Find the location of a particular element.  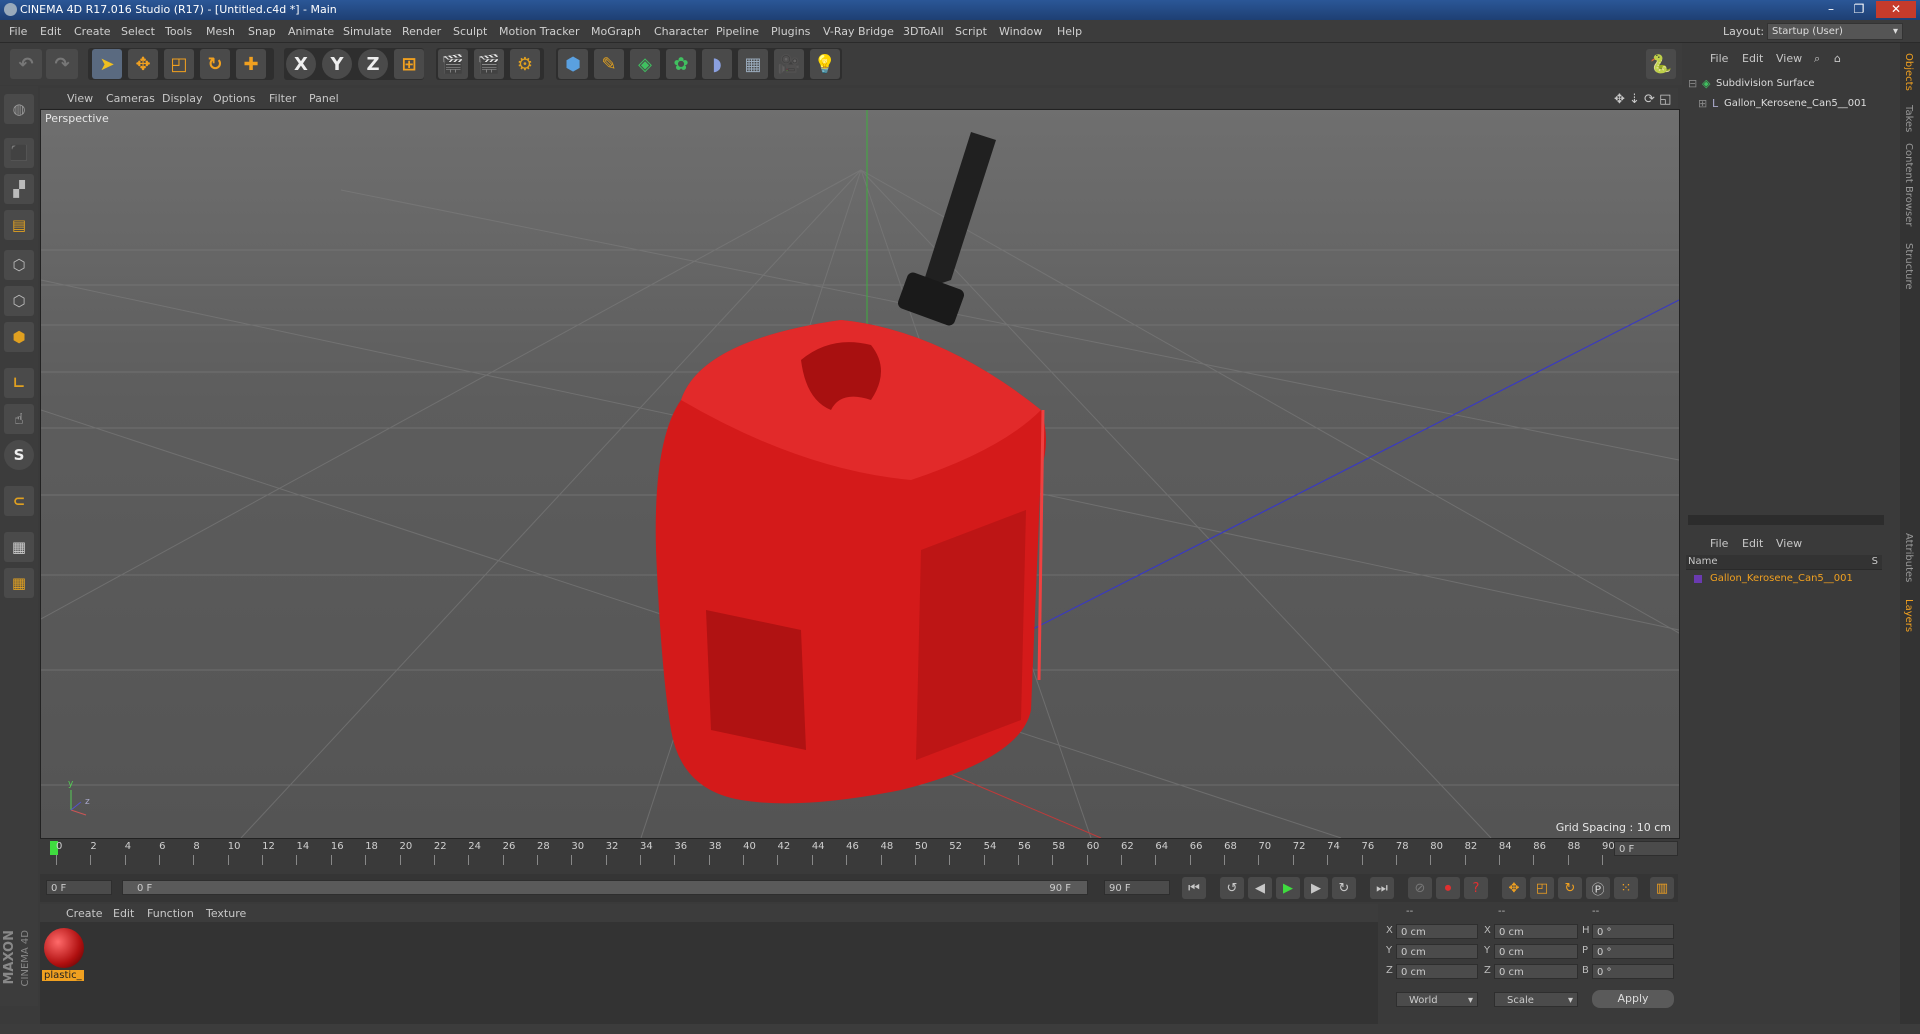

floor-icon: ▦ is located at coordinates (753, 64).